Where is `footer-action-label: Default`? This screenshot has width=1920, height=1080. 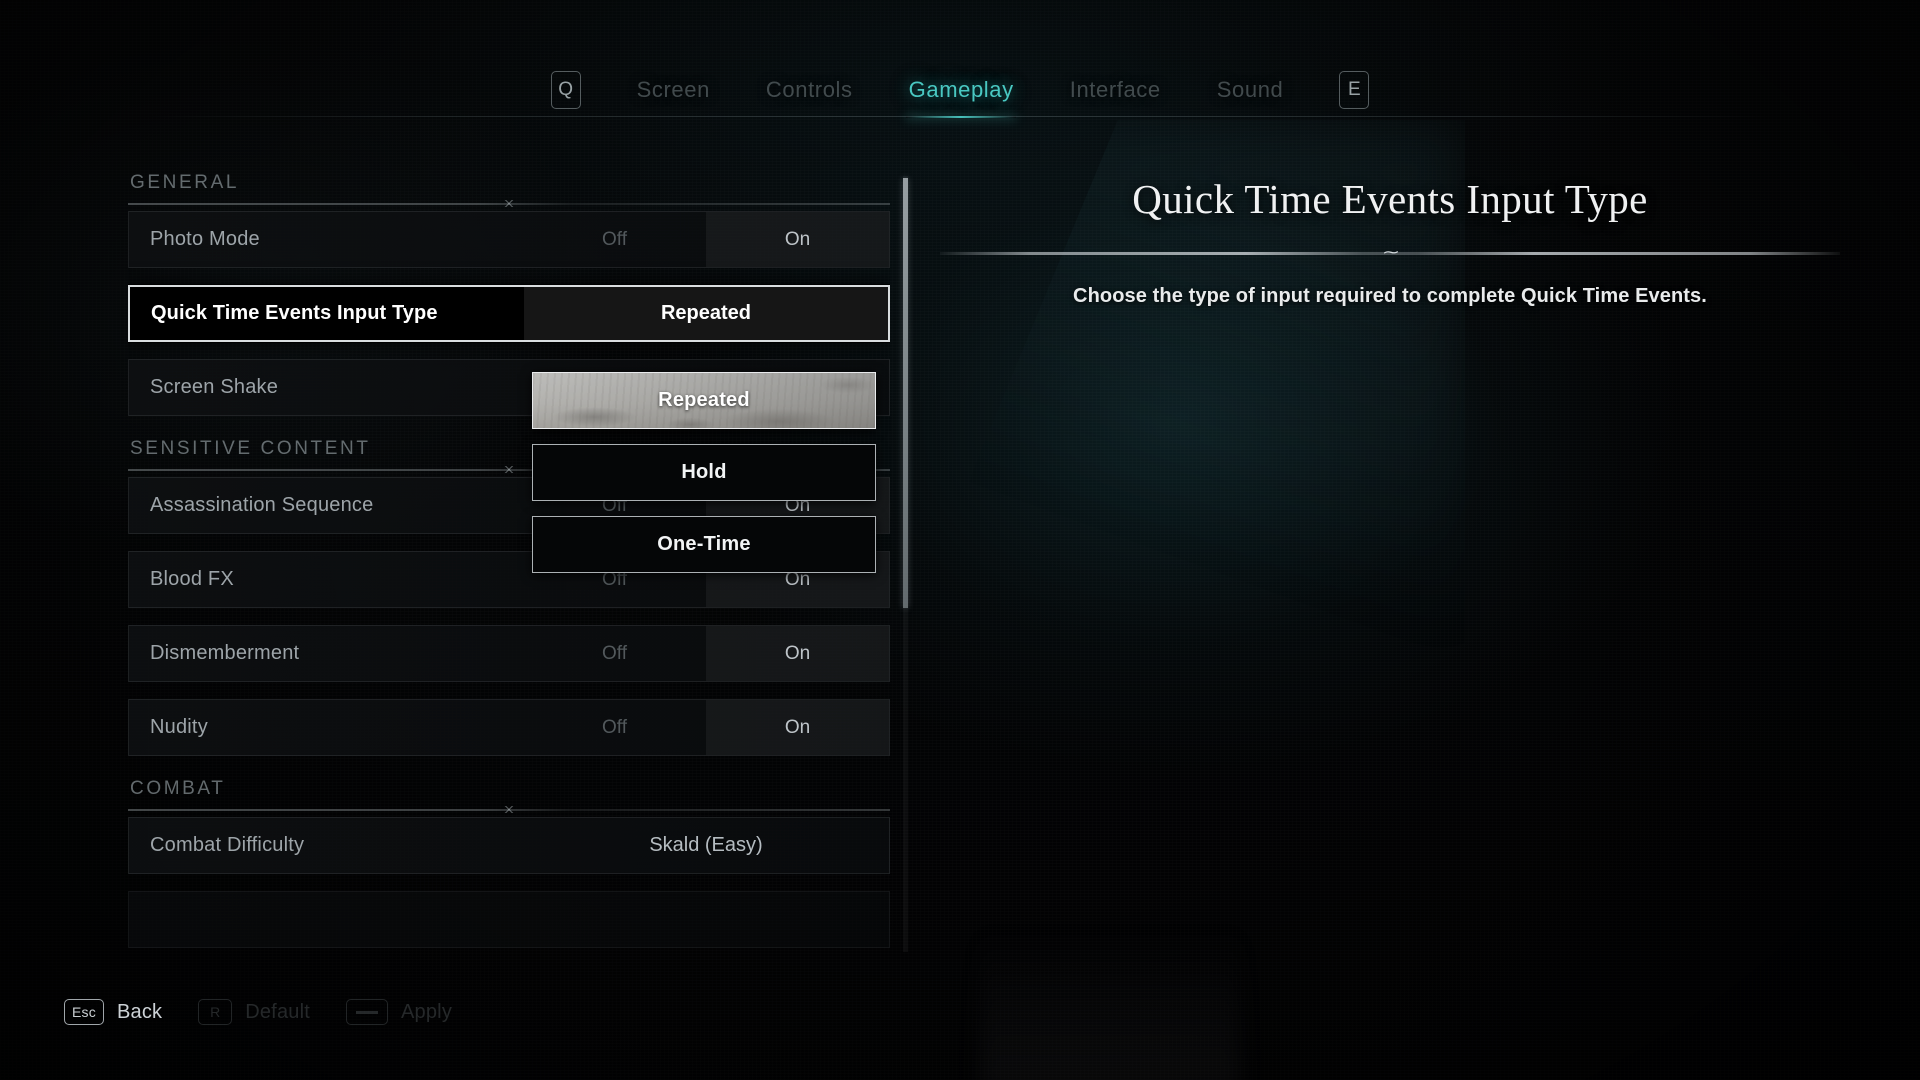
footer-action-label: Default is located at coordinates (277, 1011).